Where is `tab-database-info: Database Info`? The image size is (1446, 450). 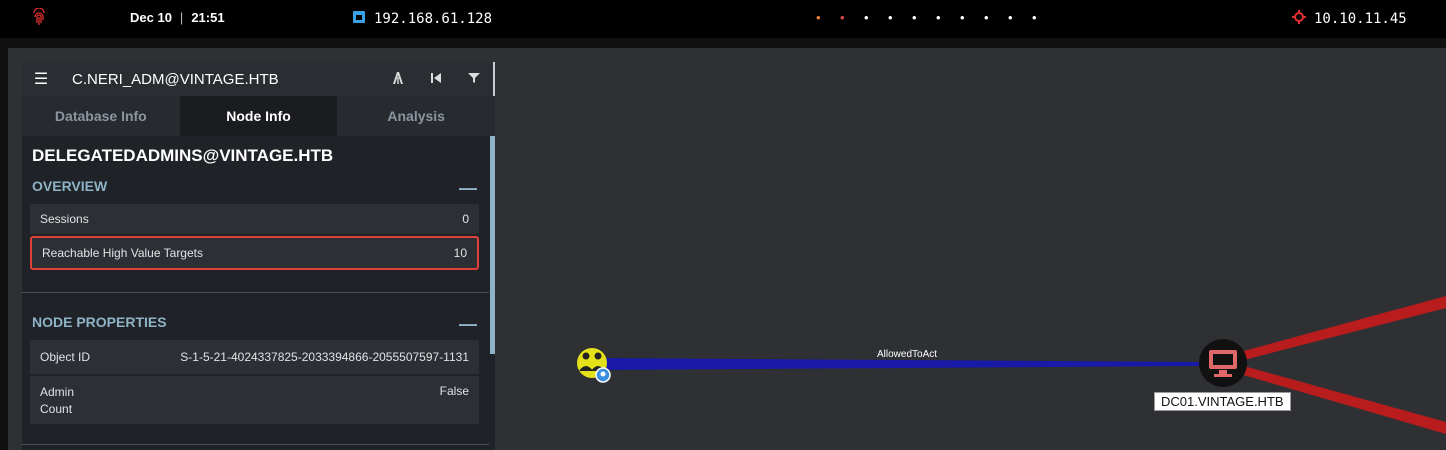
tab-database-info: Database Info is located at coordinates (101, 116).